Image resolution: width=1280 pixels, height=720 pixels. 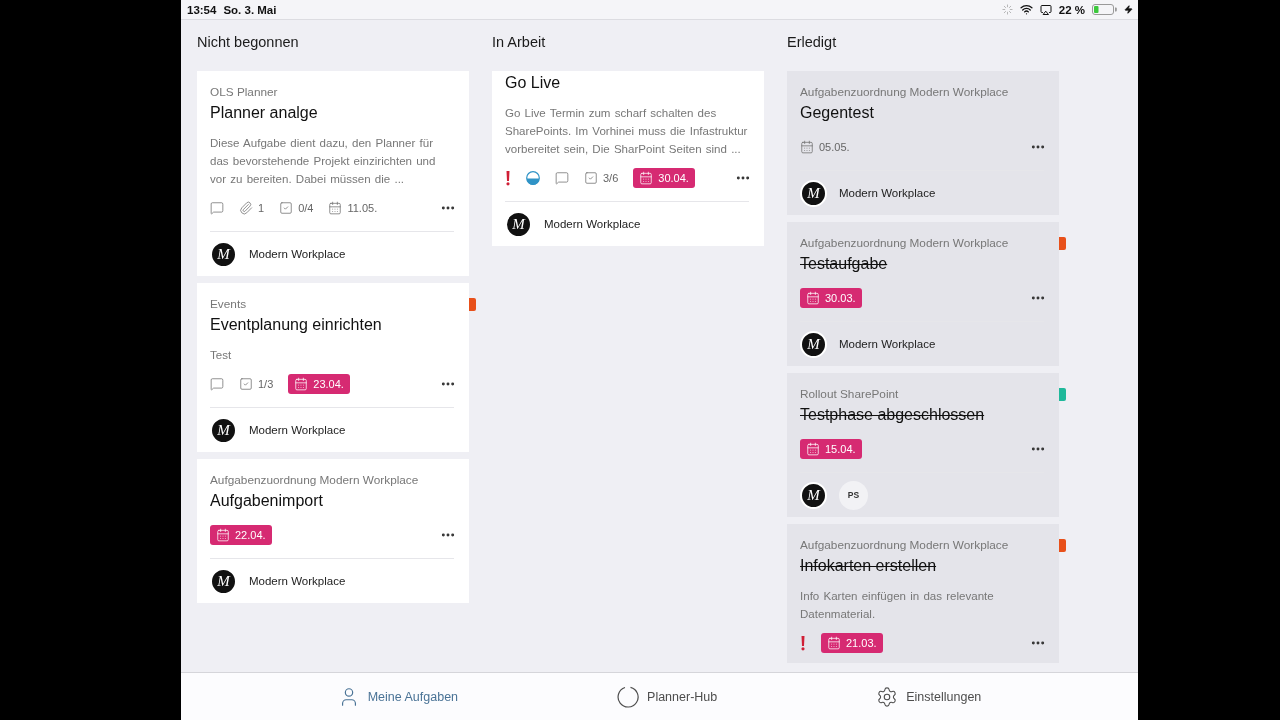 I want to click on settings-icon, so click(x=887, y=696).